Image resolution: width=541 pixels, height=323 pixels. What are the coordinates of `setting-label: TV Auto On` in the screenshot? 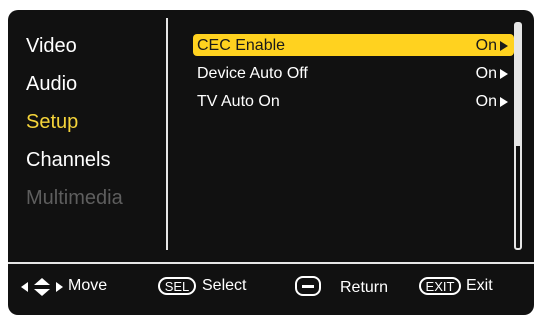 It's located at (238, 101).